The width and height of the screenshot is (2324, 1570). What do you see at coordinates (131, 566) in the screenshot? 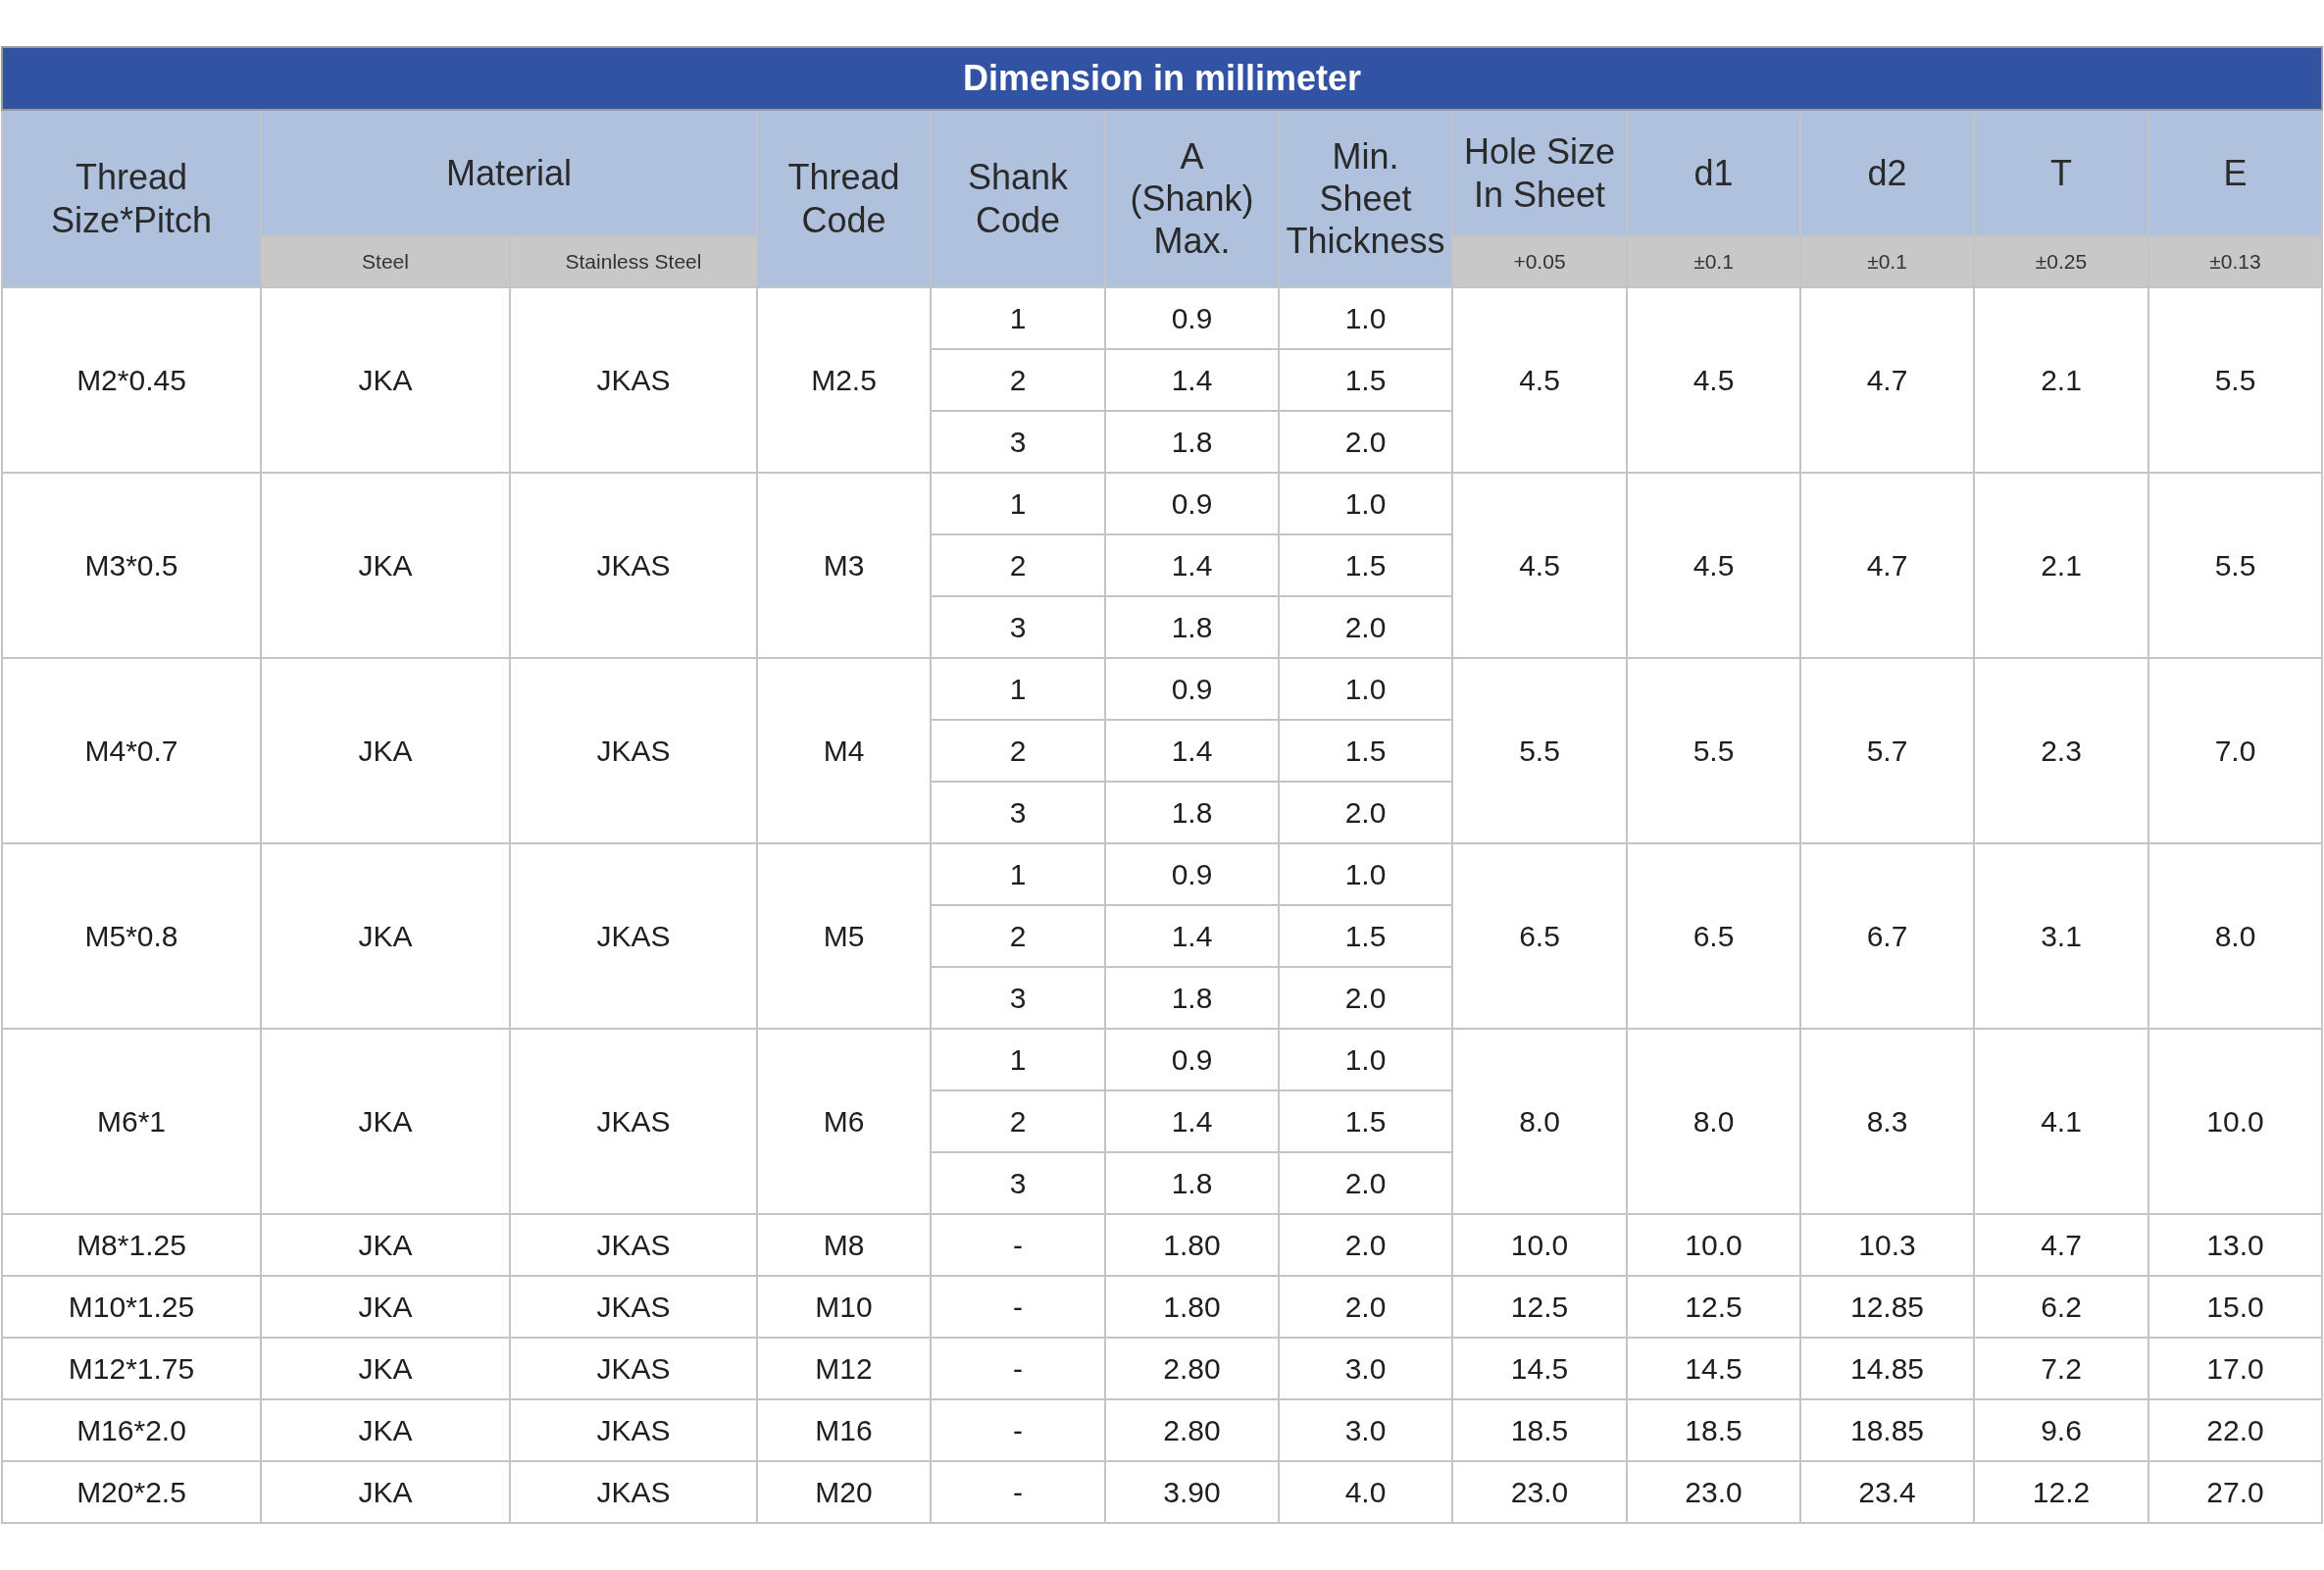
I see `table-cell: M3*0.5` at bounding box center [131, 566].